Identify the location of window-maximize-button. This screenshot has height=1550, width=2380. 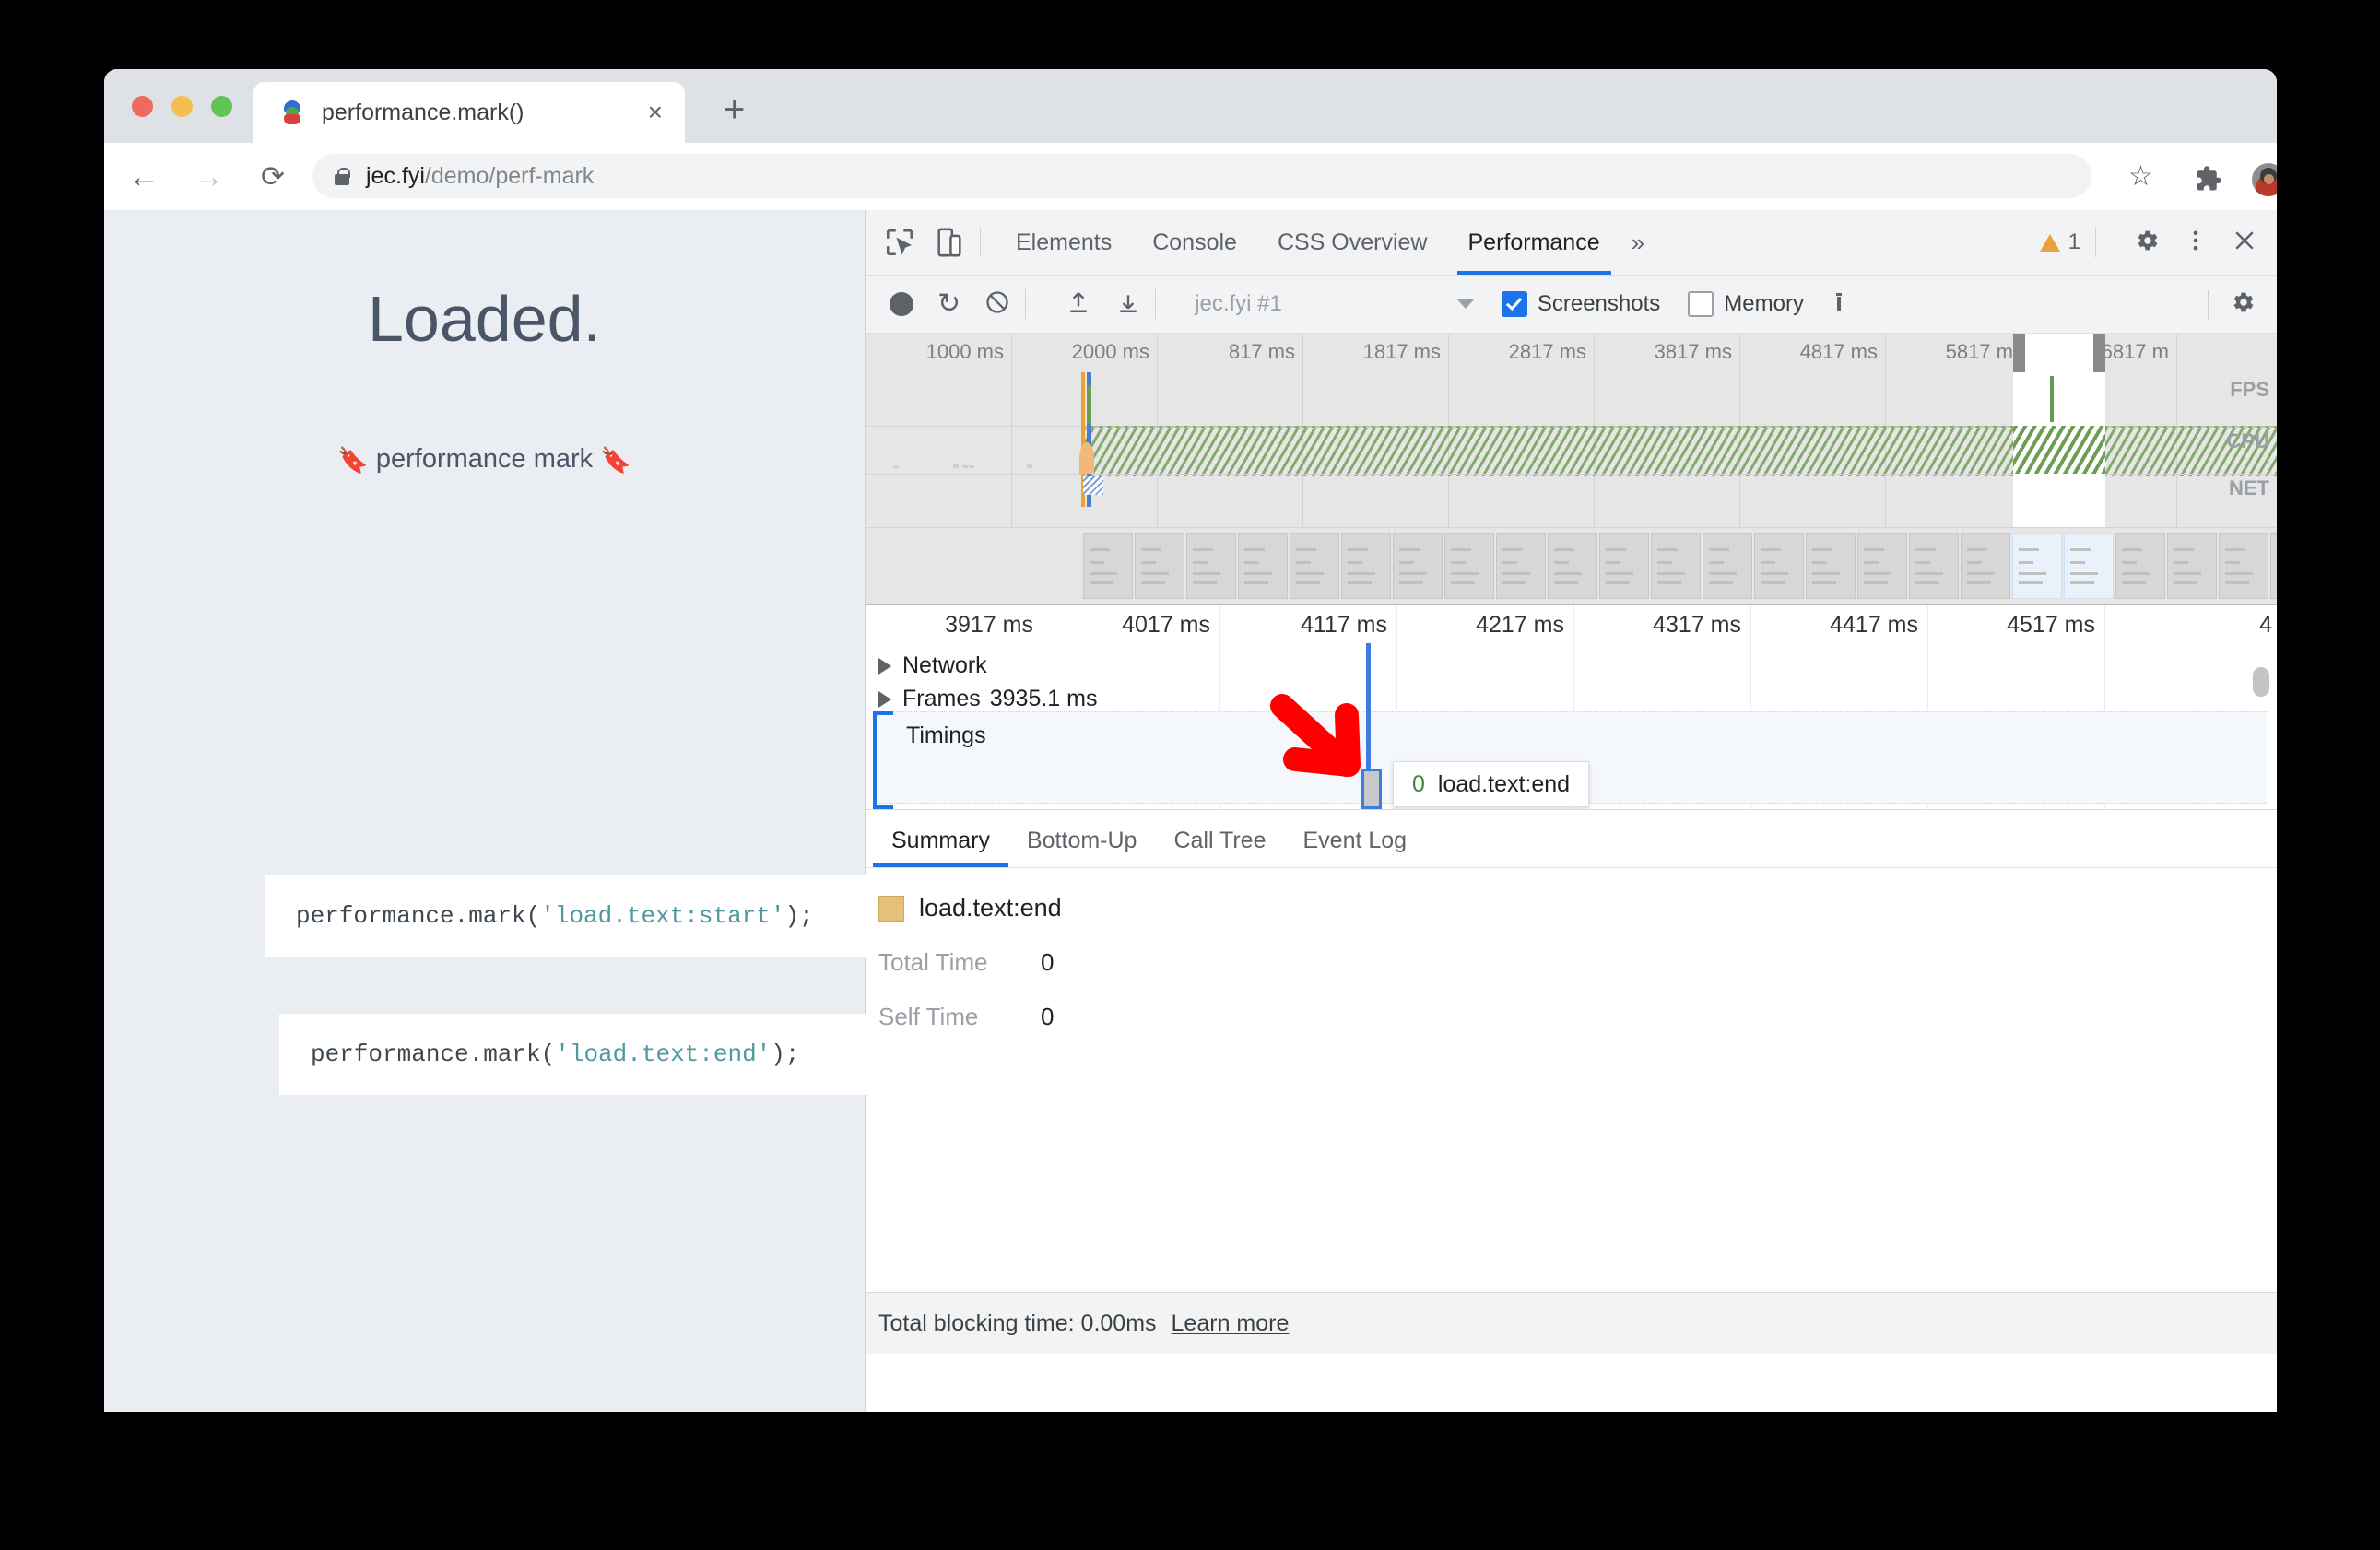
(221, 106).